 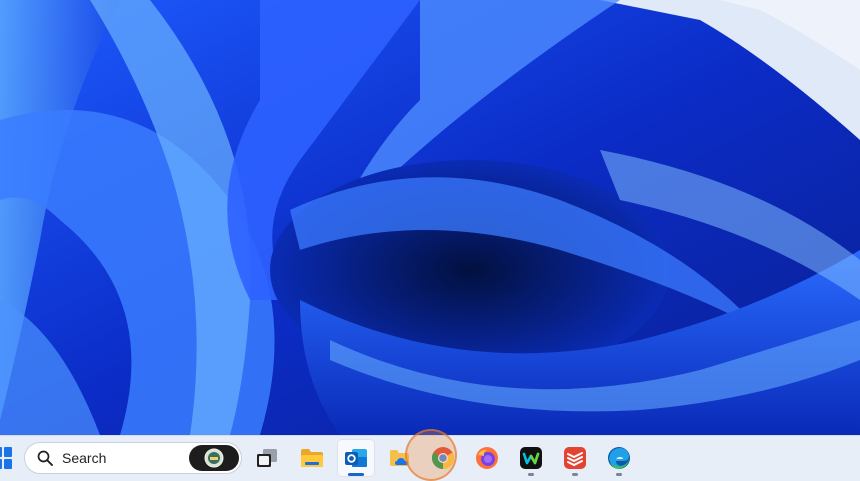 I want to click on task-view-icon, so click(x=267, y=458).